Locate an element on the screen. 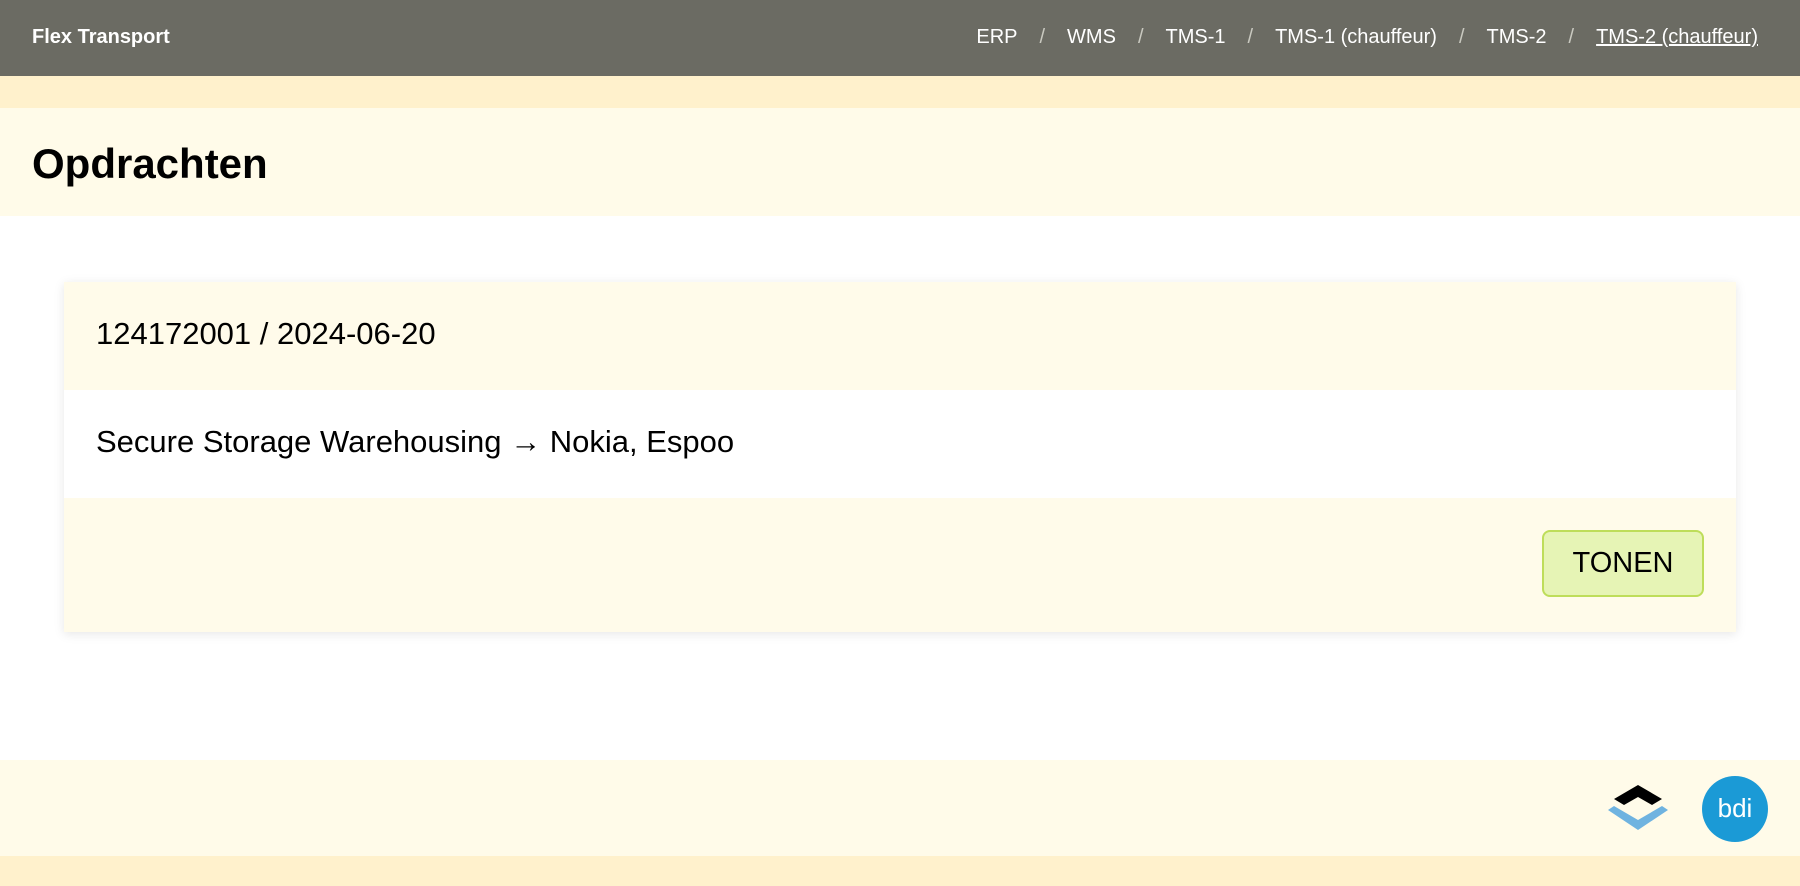 This screenshot has width=1800, height=886. page-footer: bdi is located at coordinates (900, 808).